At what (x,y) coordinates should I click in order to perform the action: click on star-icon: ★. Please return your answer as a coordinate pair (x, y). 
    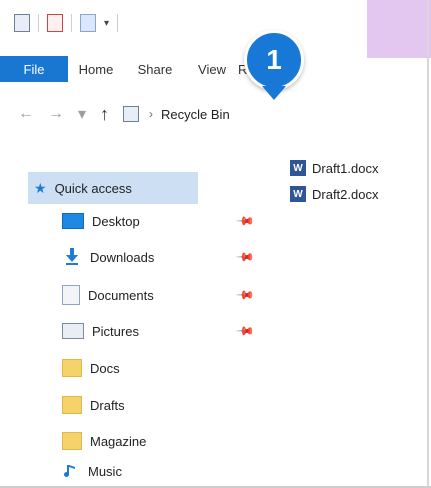
    Looking at the image, I should click on (40, 187).